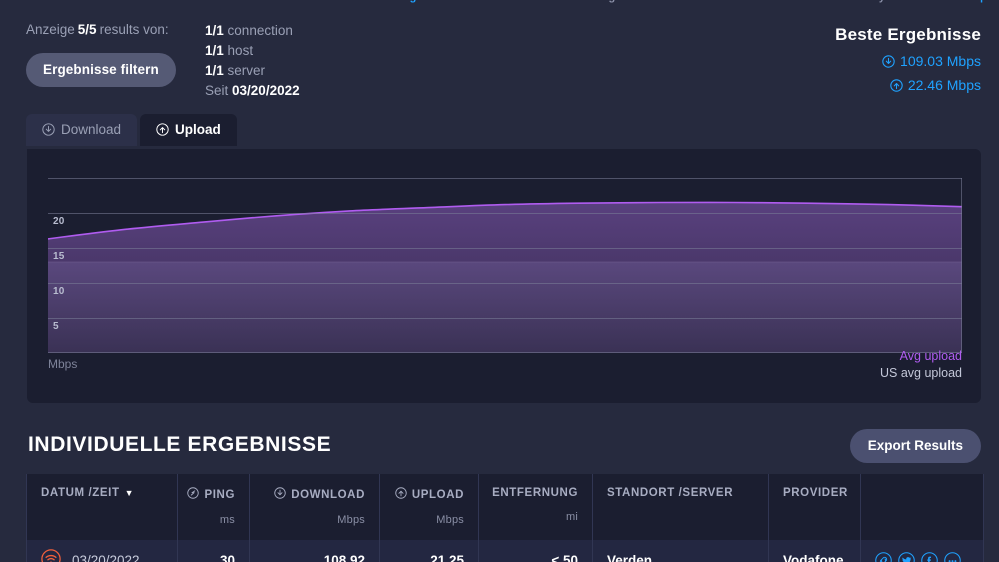 Image resolution: width=999 pixels, height=562 pixels. Describe the element at coordinates (437, 494) in the screenshot. I see `col-label-upload: UPLOAD` at that location.